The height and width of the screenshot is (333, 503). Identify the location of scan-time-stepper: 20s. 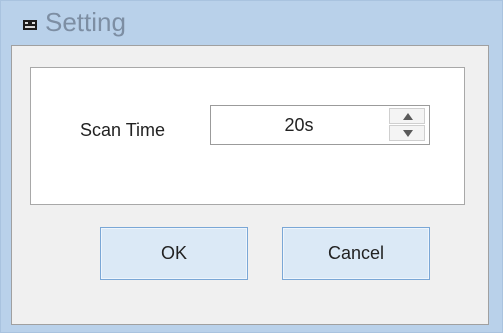
(320, 125).